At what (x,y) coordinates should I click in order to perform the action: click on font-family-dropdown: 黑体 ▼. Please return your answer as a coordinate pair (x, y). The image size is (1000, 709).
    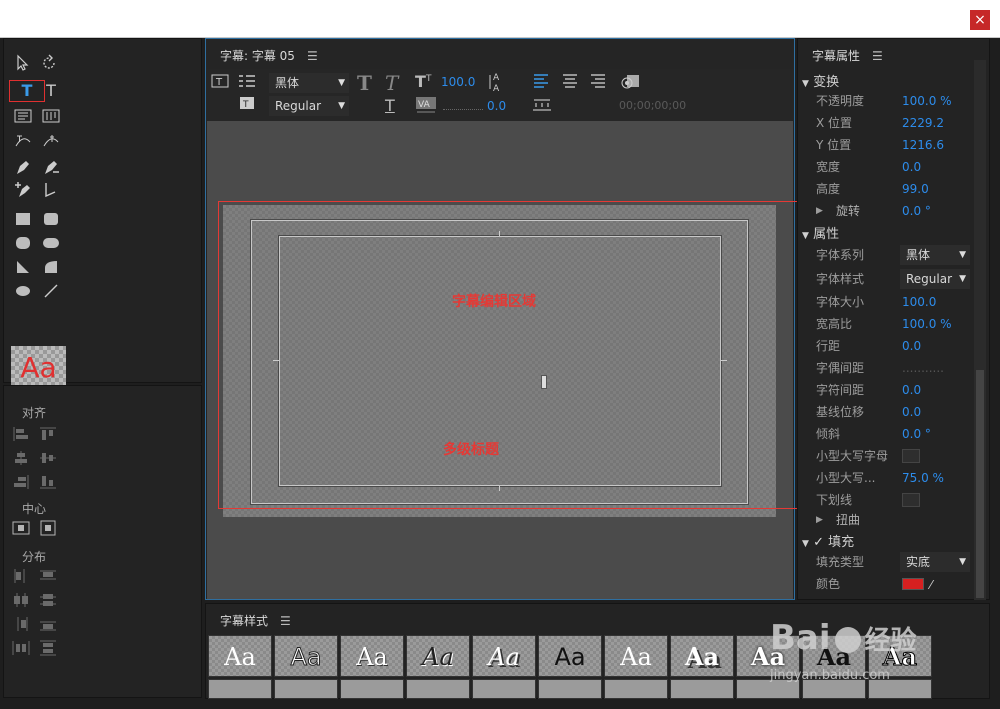
    Looking at the image, I should click on (309, 83).